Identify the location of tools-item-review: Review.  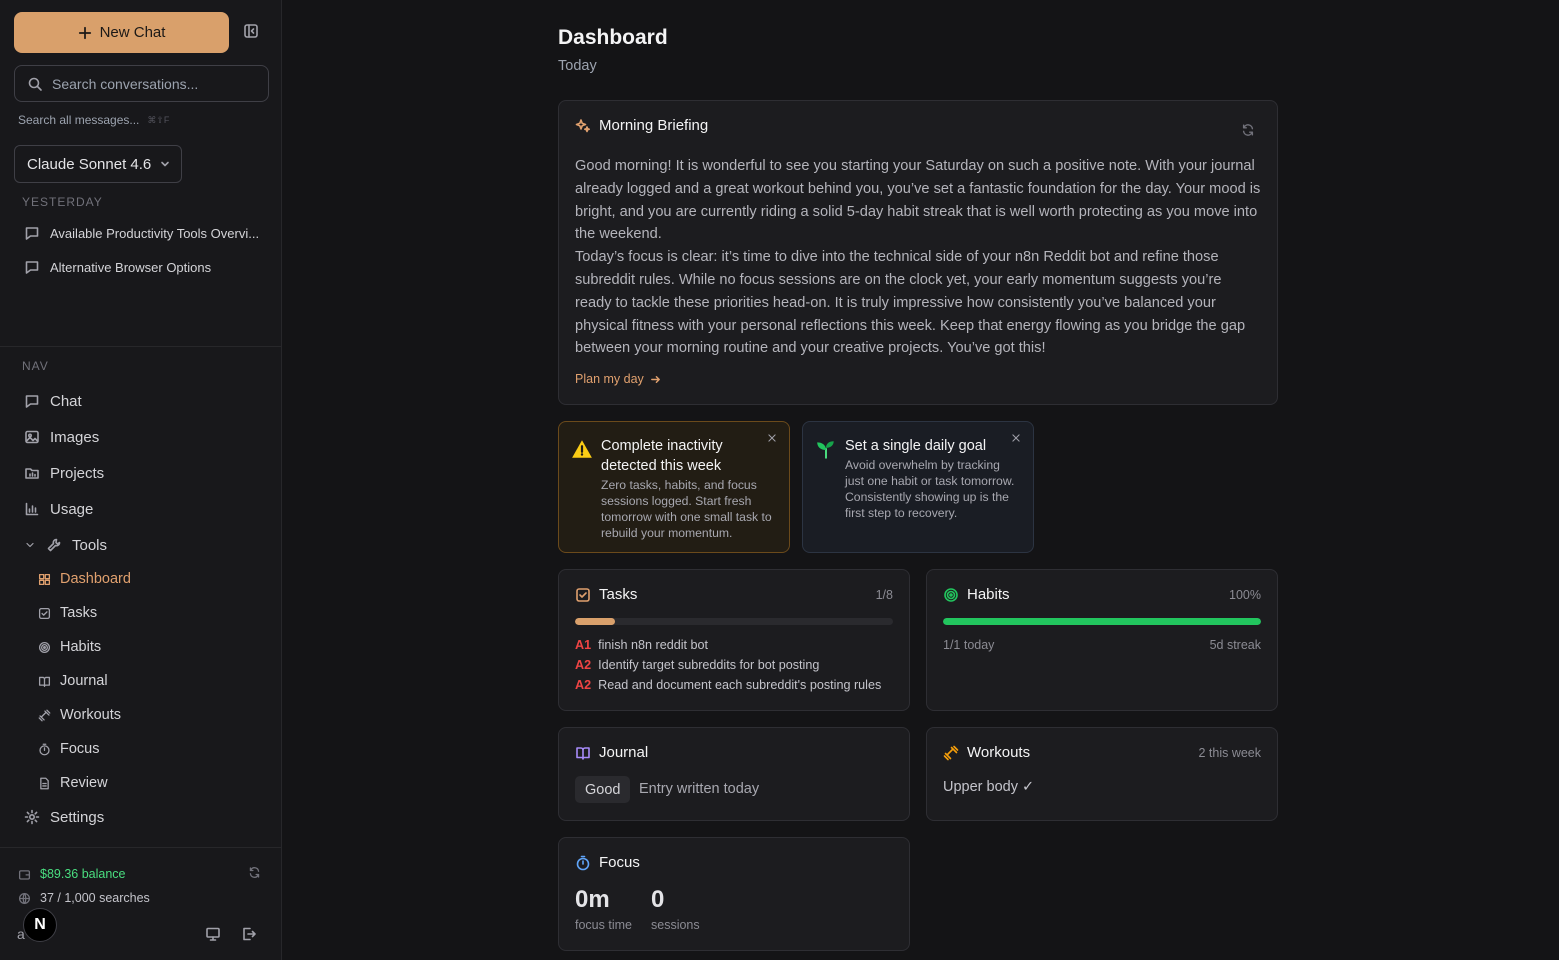
(73, 783).